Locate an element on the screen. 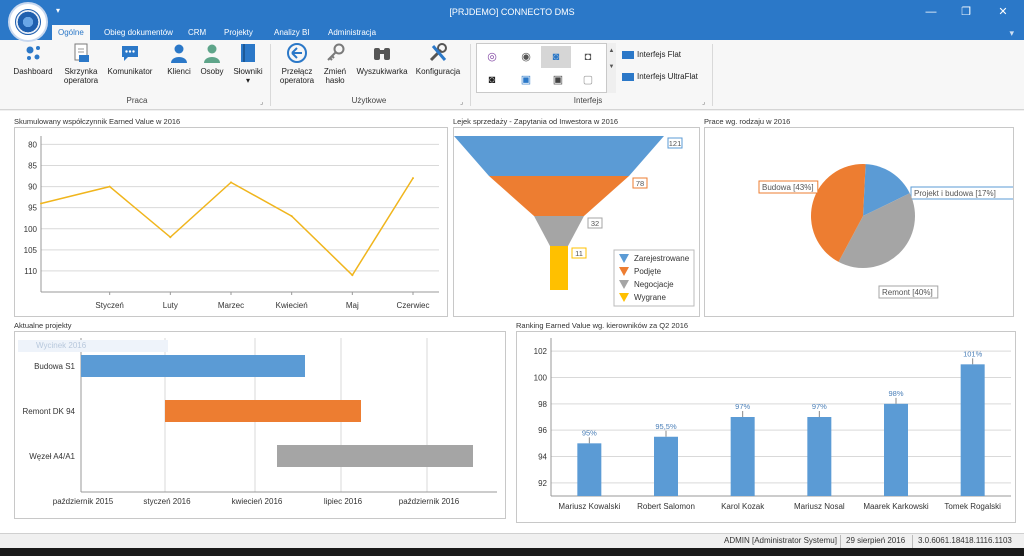 The width and height of the screenshot is (1024, 556). legend-label: Negocjacje is located at coordinates (654, 284).